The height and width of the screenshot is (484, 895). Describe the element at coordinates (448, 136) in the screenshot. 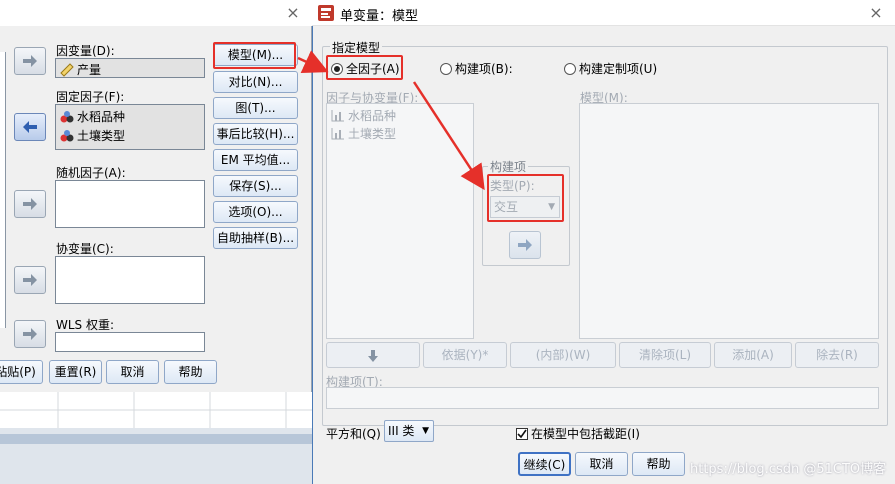

I see `arrow-to-type` at that location.